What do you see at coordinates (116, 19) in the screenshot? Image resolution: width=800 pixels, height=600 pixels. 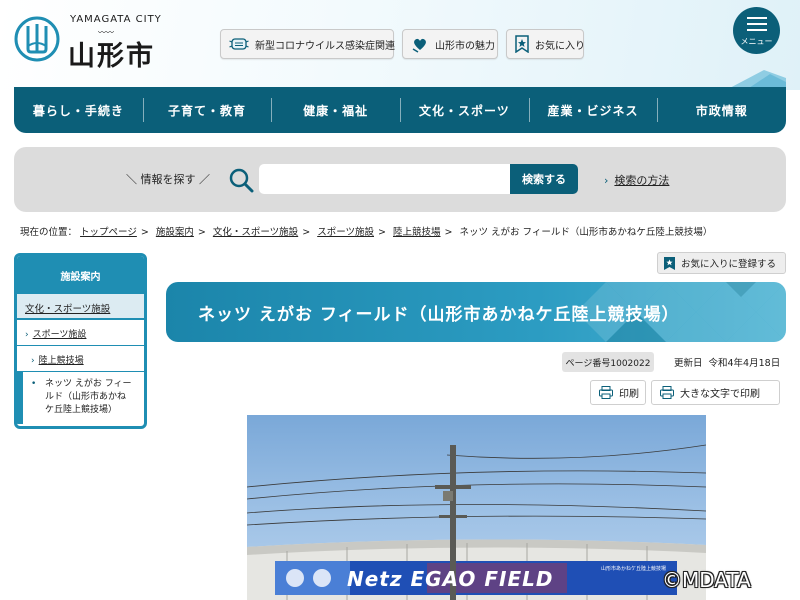 I see `logo-english: YAMAGATA CITY` at bounding box center [116, 19].